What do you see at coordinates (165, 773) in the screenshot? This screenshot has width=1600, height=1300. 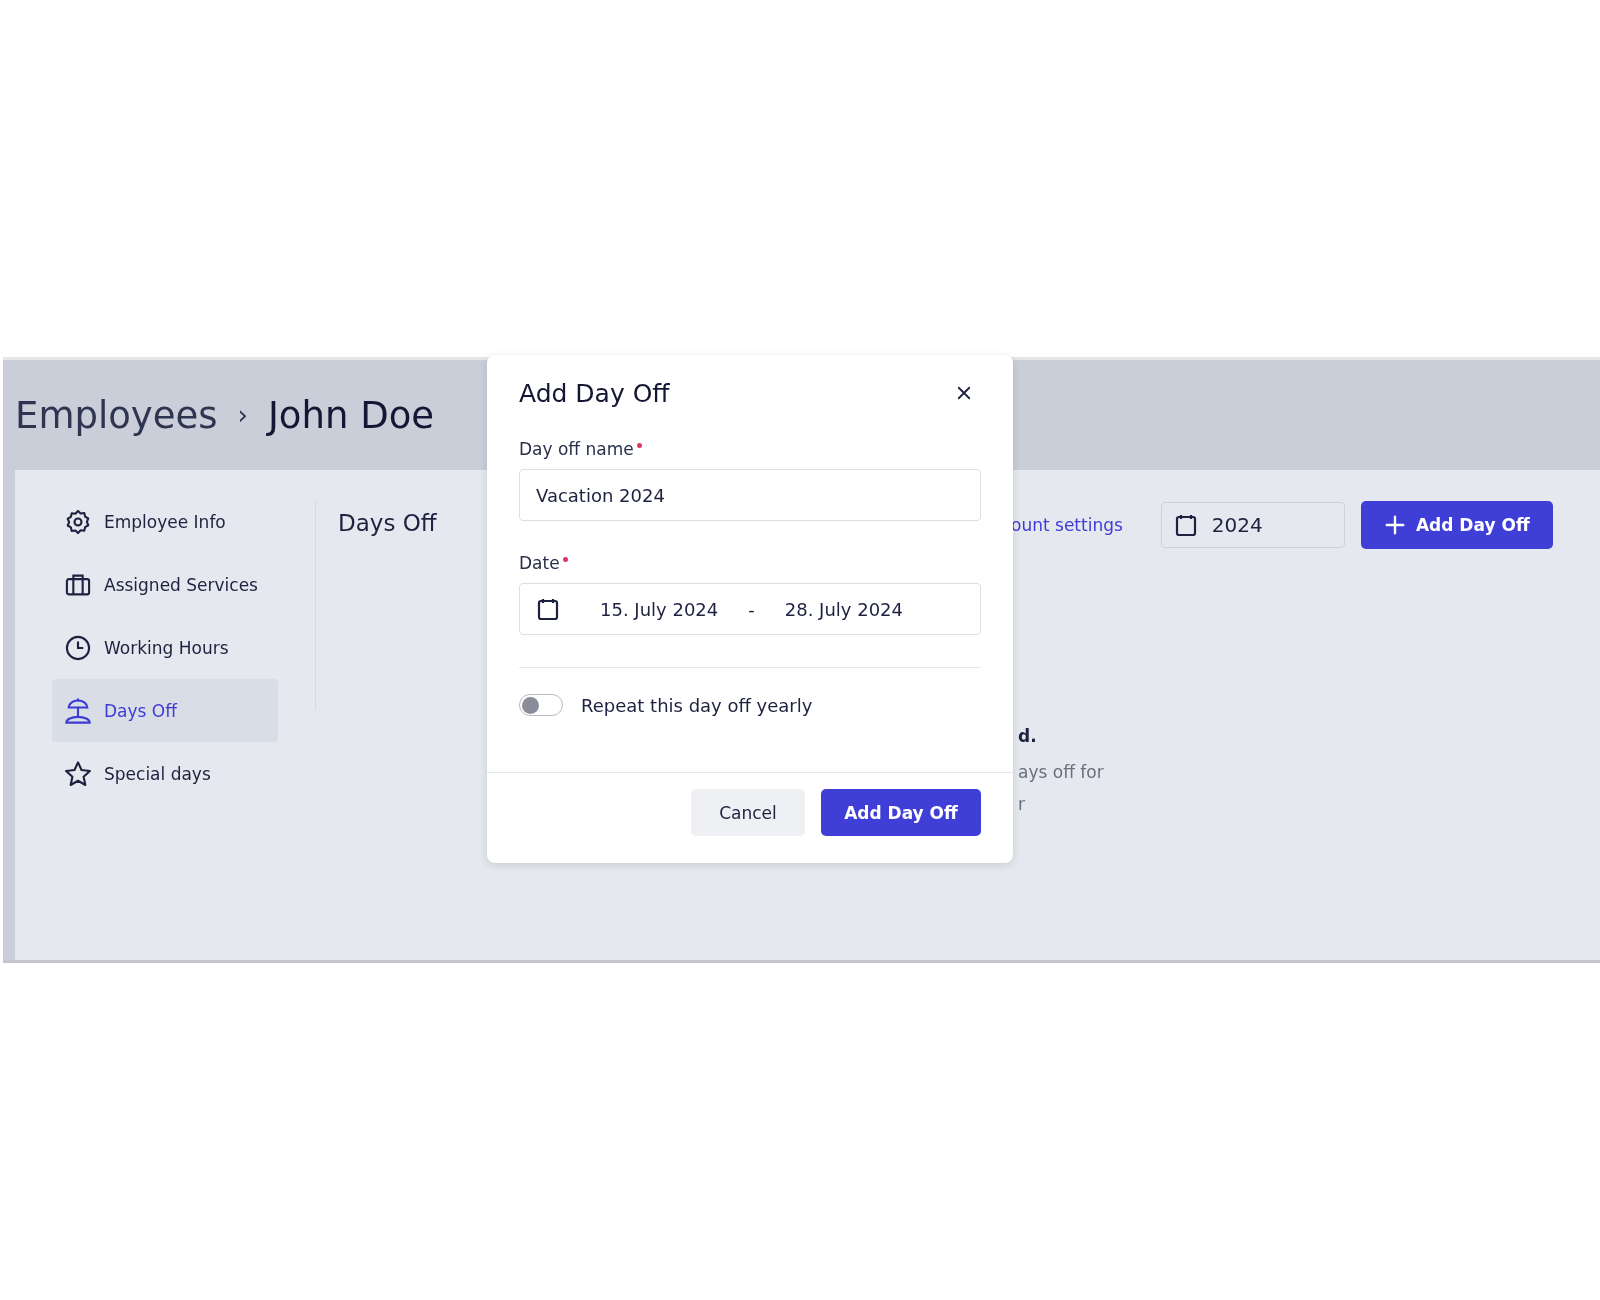 I see `sidebar-item: Special days` at bounding box center [165, 773].